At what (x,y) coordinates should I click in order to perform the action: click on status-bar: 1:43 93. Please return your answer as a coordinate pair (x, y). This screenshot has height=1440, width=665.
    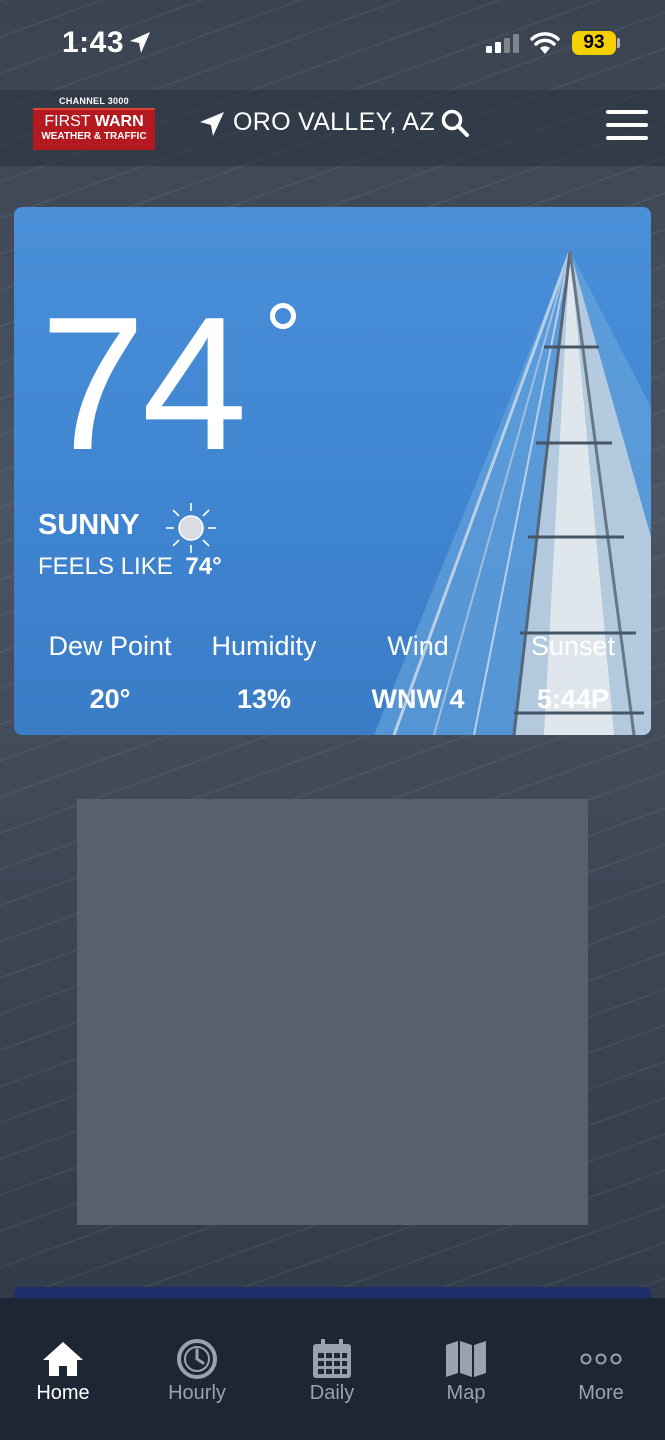
    Looking at the image, I should click on (332, 45).